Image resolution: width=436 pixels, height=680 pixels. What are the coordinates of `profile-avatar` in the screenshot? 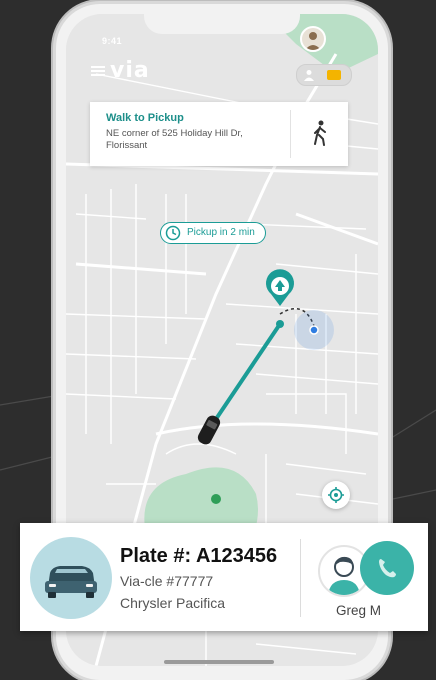 It's located at (313, 39).